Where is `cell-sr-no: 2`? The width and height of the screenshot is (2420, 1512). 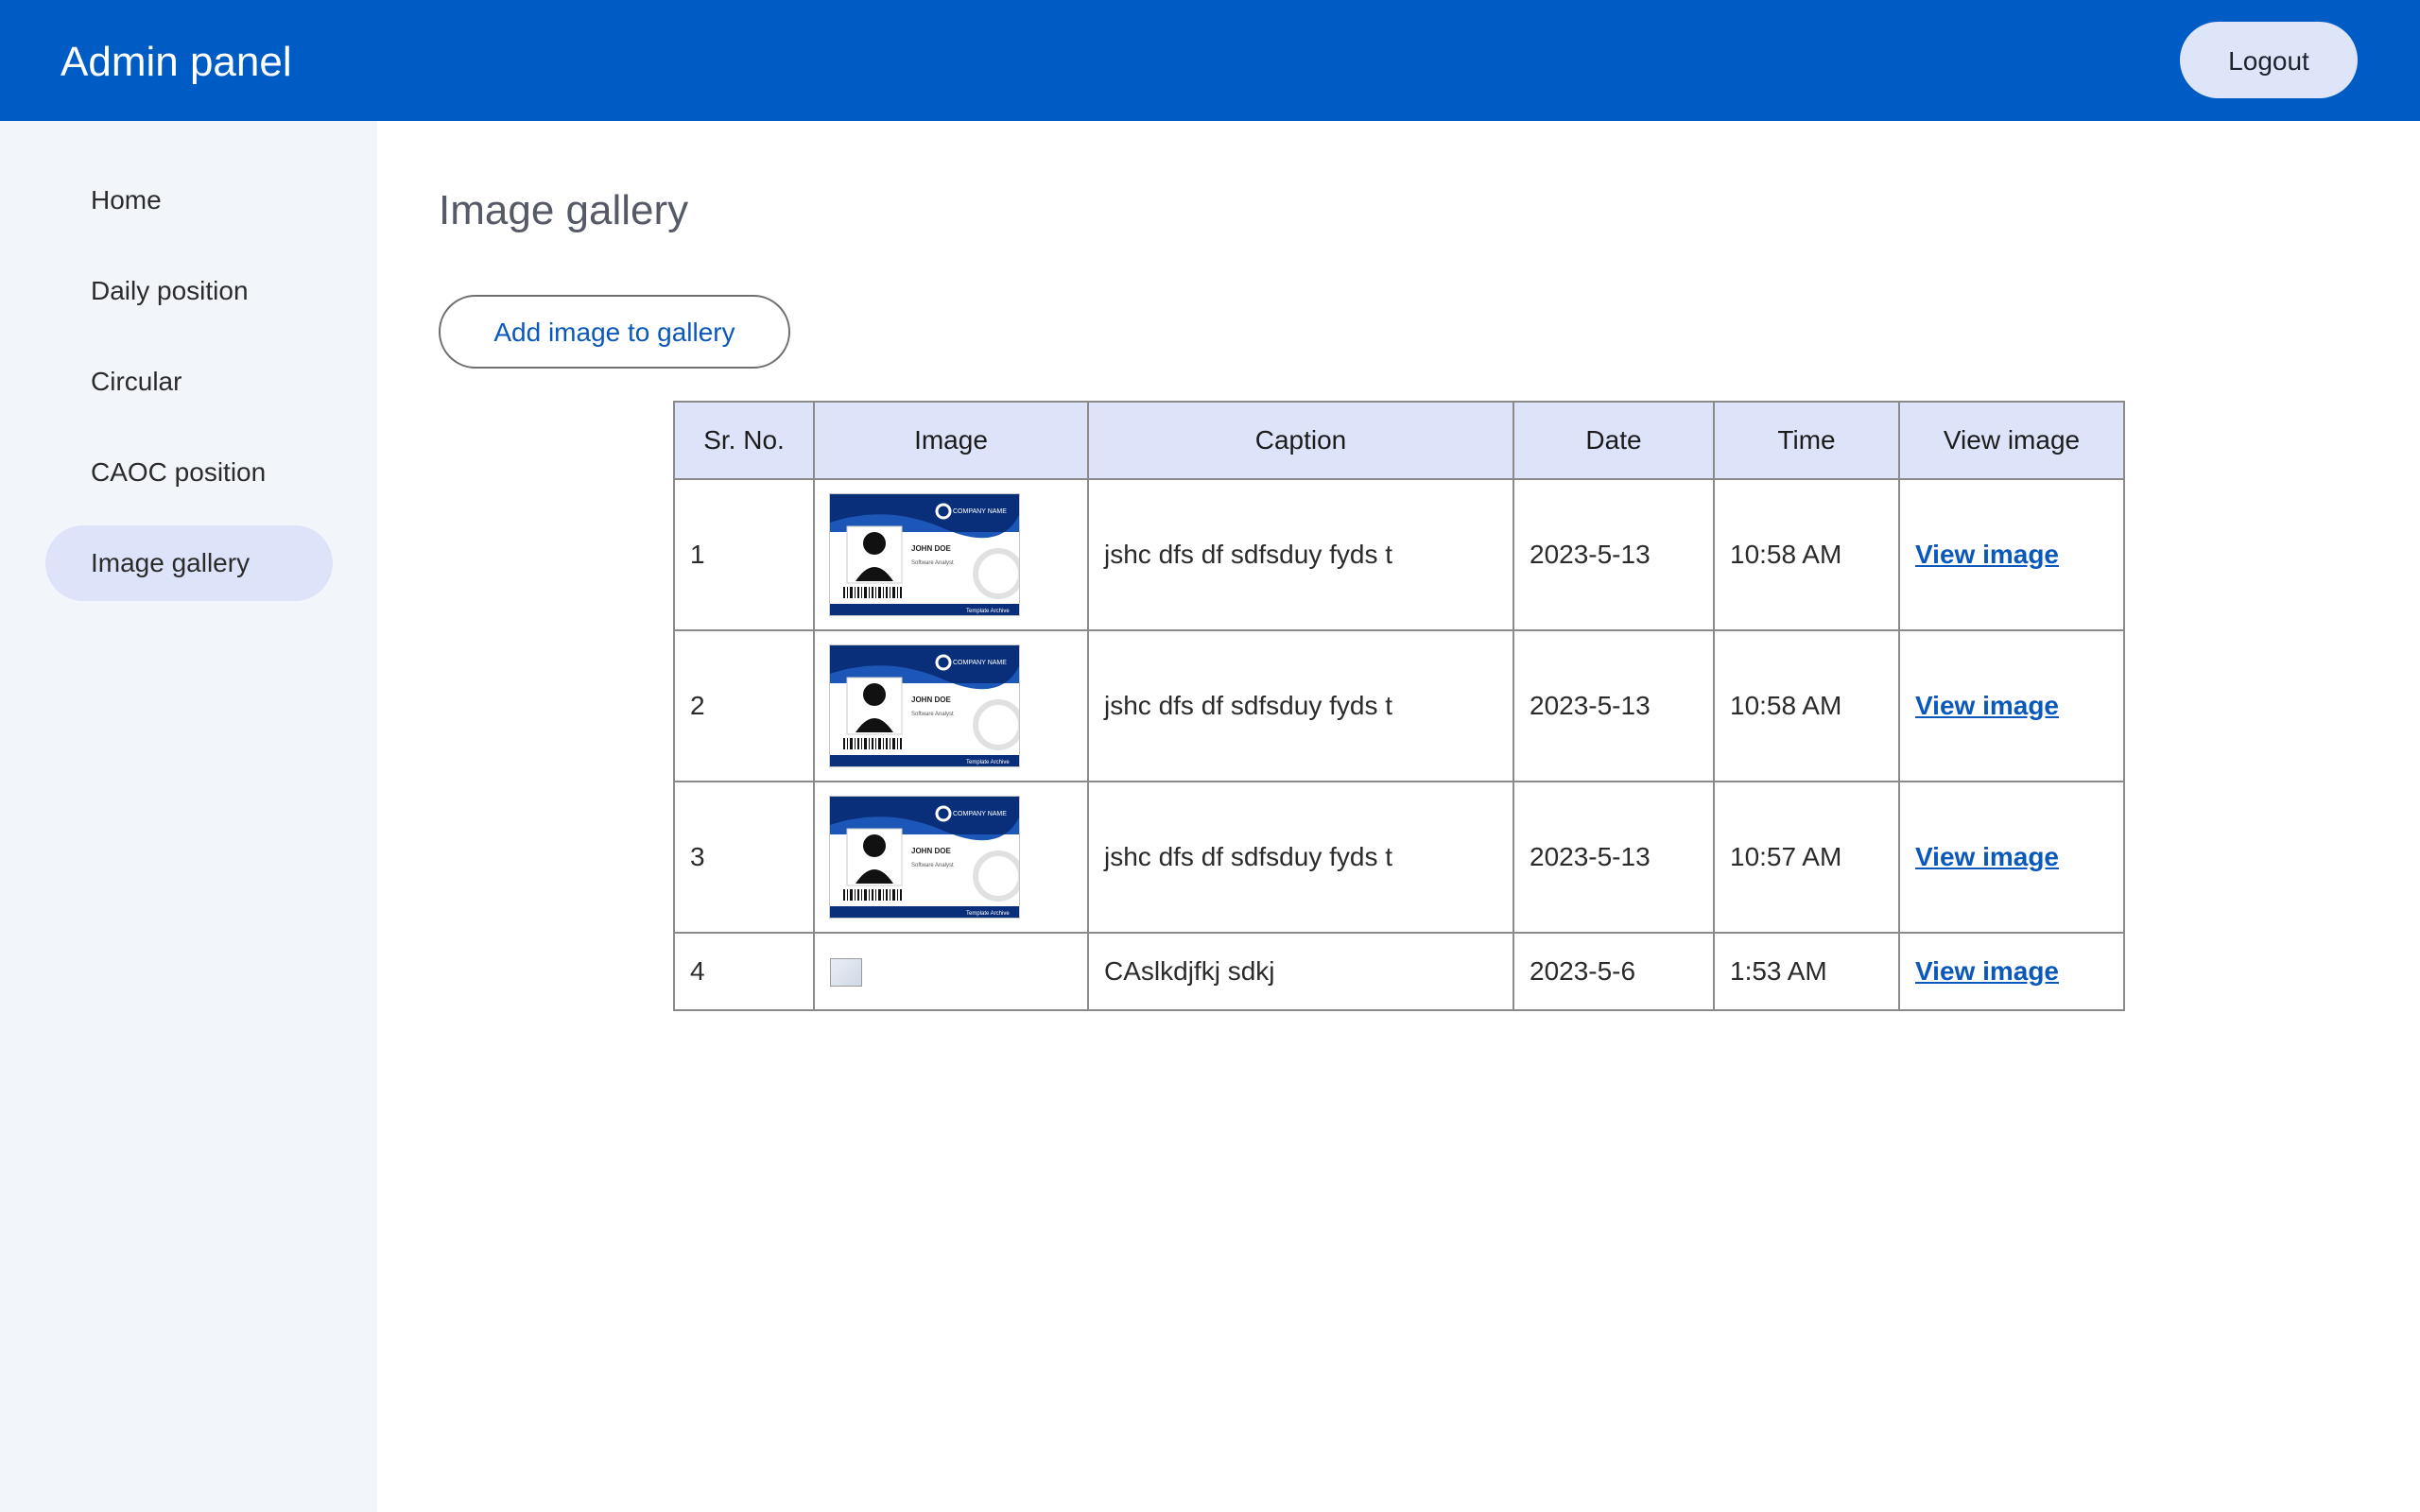 cell-sr-no: 2 is located at coordinates (744, 705).